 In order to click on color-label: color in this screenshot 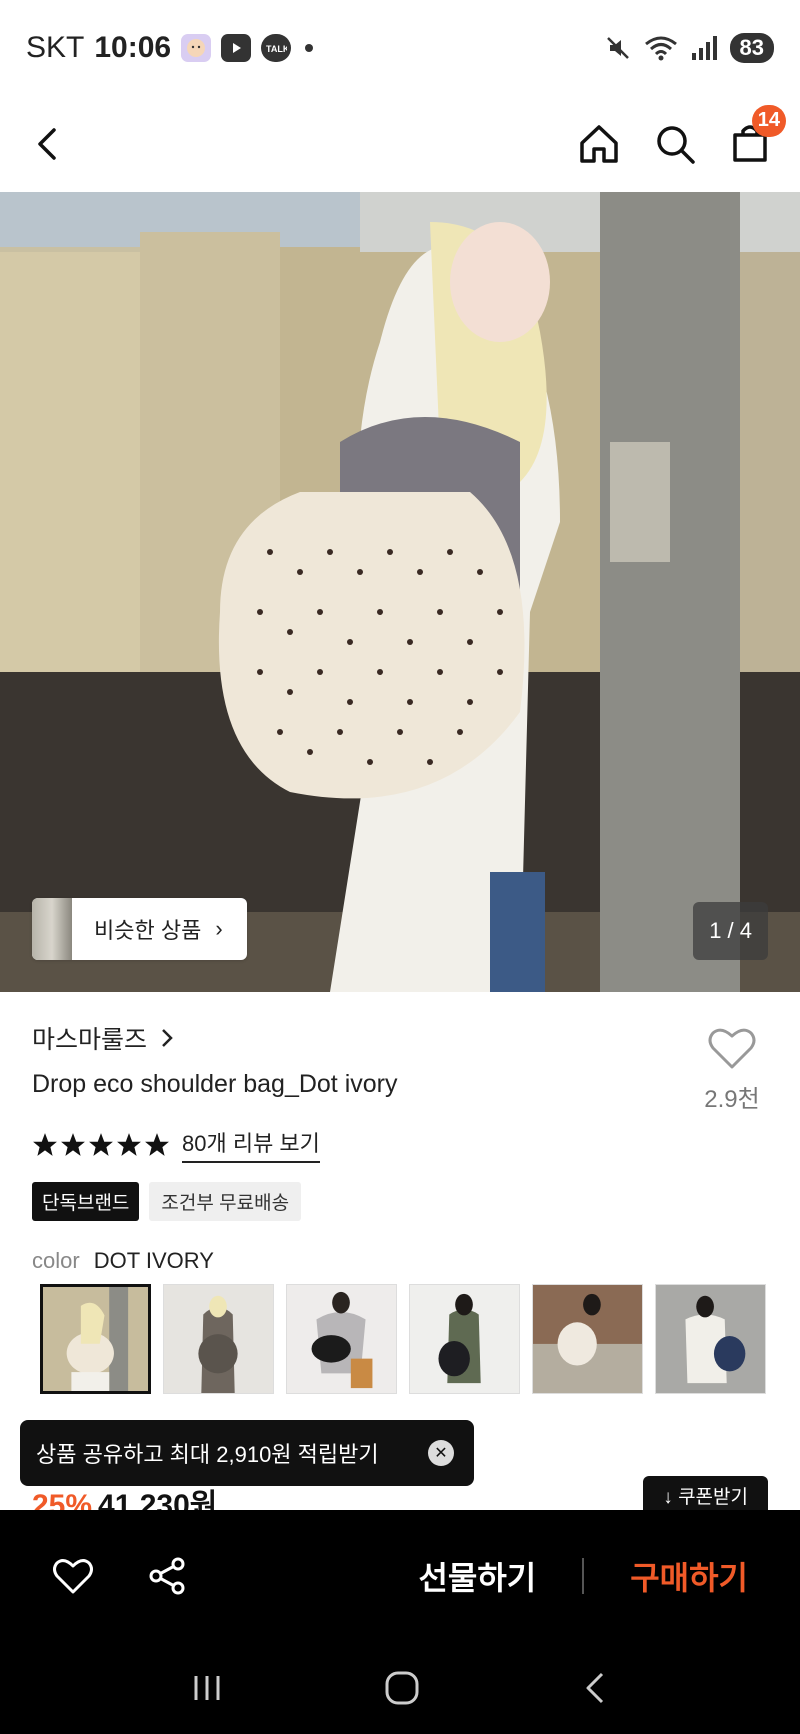, I will do `click(56, 1260)`.